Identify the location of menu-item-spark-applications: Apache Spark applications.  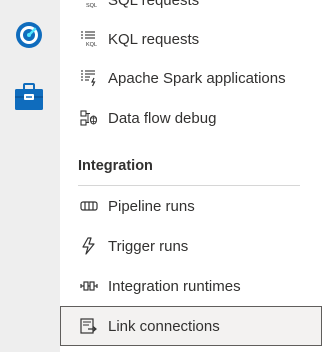
(191, 78).